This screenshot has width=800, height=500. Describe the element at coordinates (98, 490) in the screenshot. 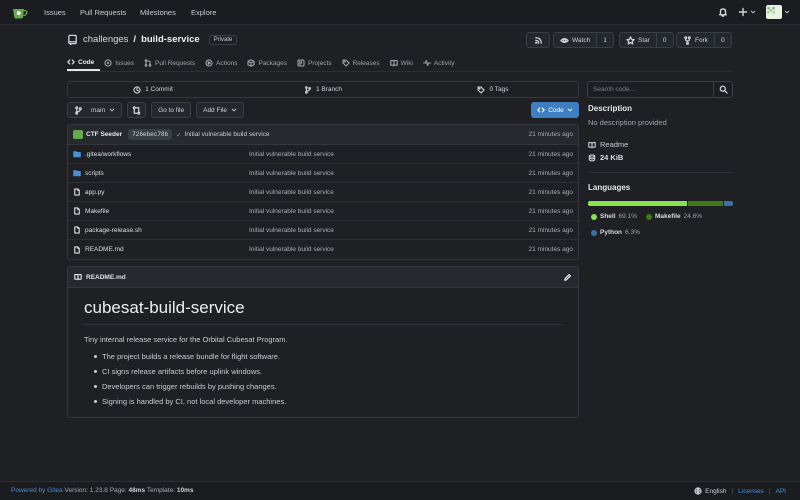

I see `version-value: 1.23.8` at that location.